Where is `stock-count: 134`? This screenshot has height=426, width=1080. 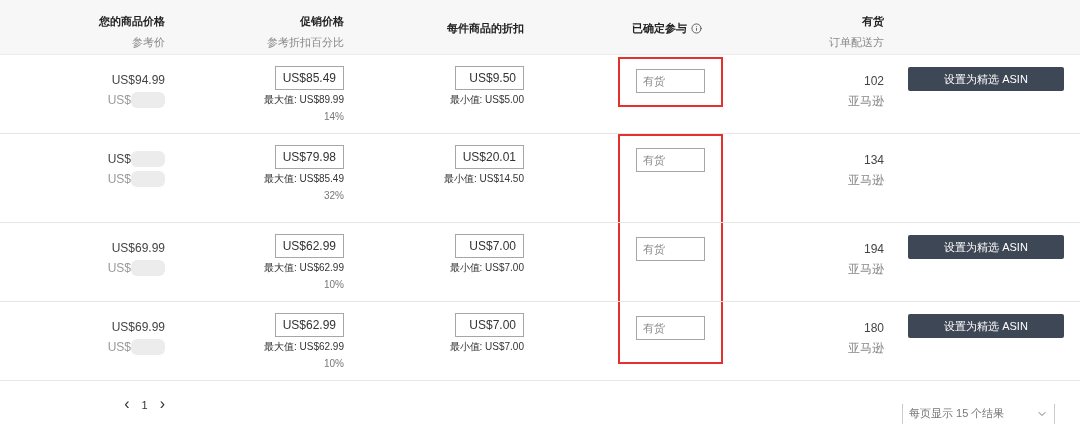
stock-count: 134 is located at coordinates (873, 160).